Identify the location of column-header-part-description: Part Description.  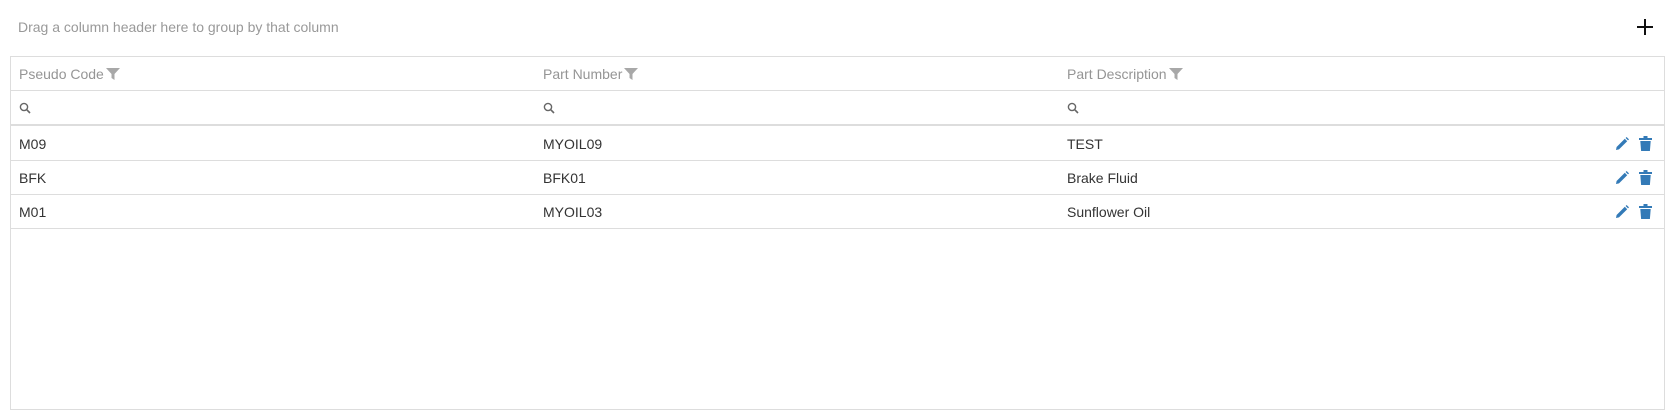
(1327, 73).